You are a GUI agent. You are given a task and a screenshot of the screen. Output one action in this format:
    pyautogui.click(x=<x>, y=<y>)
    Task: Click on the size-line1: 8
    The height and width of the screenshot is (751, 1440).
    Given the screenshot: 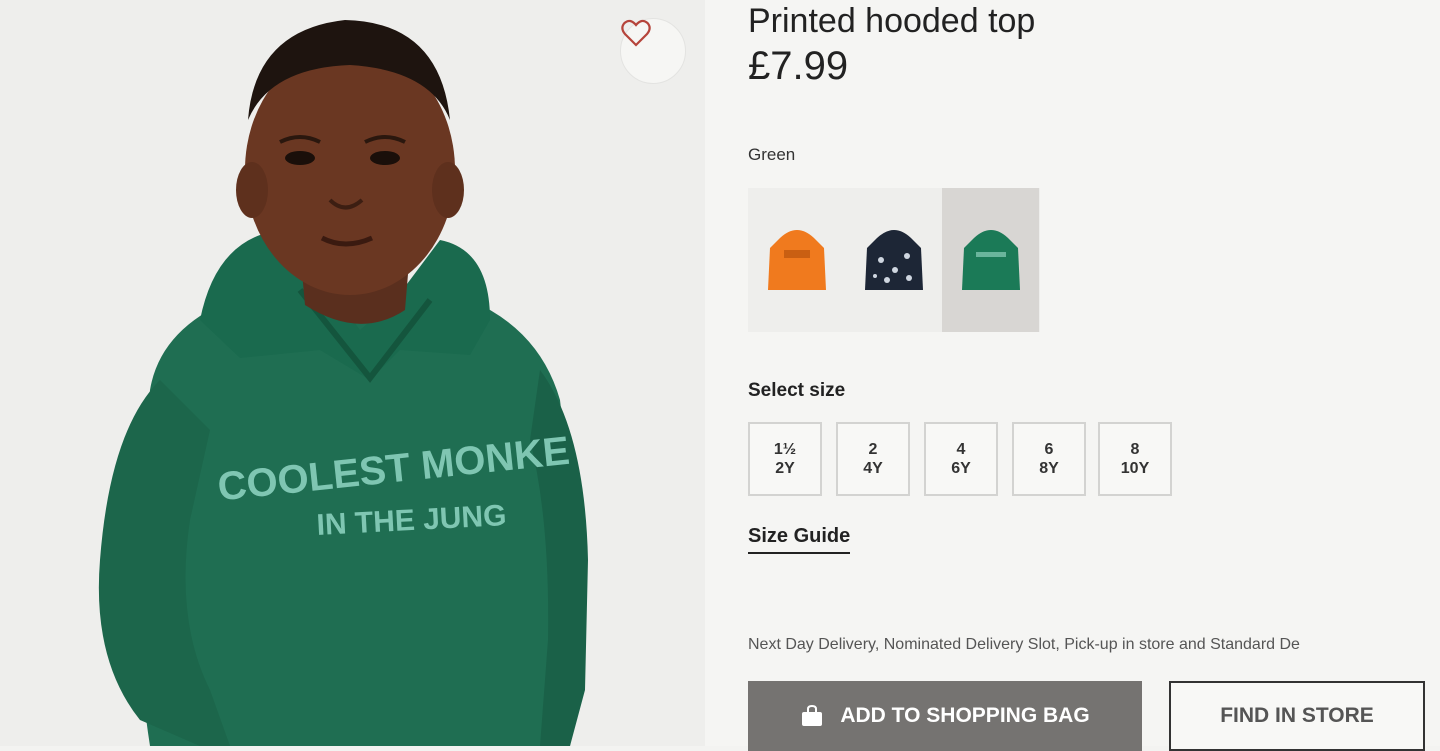 What is the action you would take?
    pyautogui.click(x=1135, y=449)
    